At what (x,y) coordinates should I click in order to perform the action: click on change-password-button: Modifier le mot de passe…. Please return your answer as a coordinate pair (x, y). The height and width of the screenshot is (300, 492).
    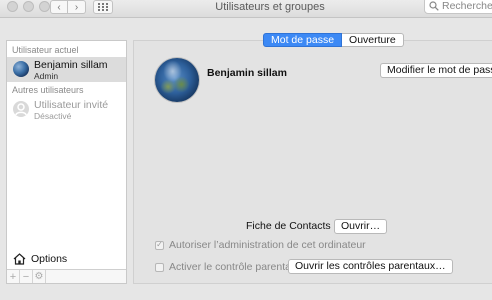
    Looking at the image, I should click on (436, 70).